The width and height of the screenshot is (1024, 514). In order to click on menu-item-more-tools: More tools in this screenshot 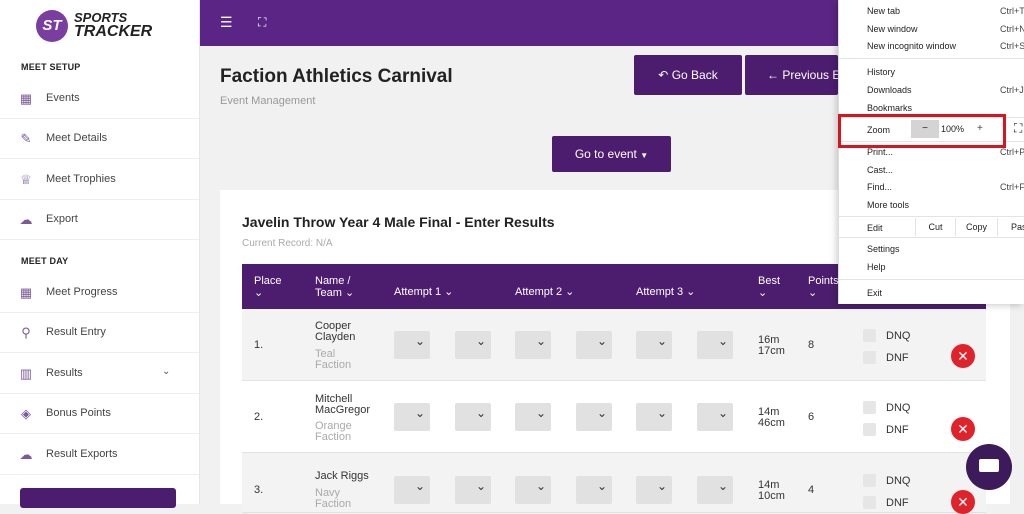, I will do `click(888, 205)`.